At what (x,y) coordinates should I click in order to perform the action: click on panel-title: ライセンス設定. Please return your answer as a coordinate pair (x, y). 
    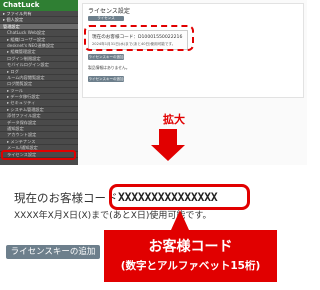
    Looking at the image, I should click on (109, 11).